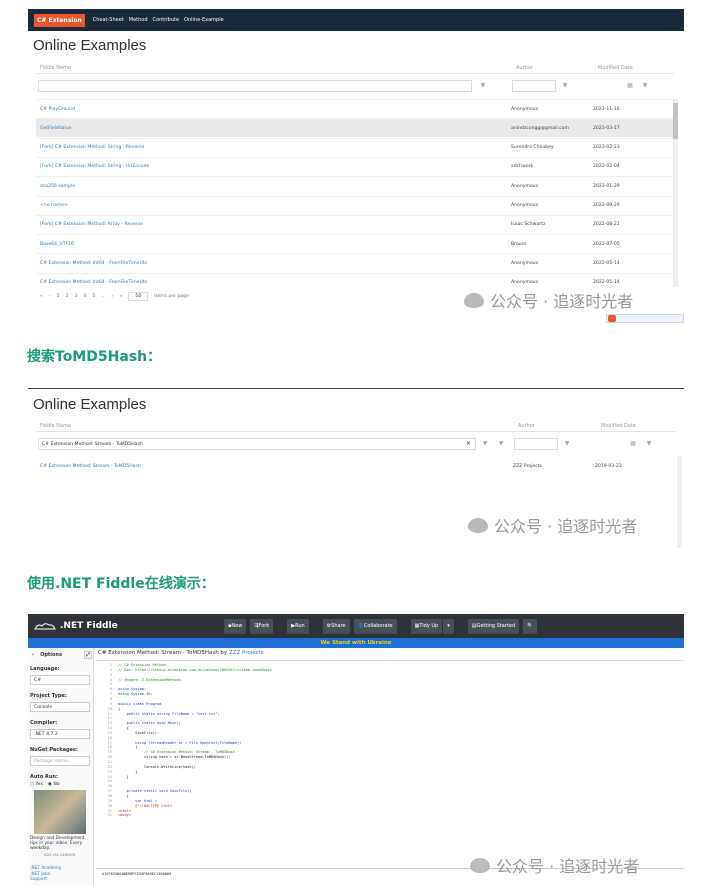  What do you see at coordinates (109, 815) in the screenshot?
I see `line-number: 32` at bounding box center [109, 815].